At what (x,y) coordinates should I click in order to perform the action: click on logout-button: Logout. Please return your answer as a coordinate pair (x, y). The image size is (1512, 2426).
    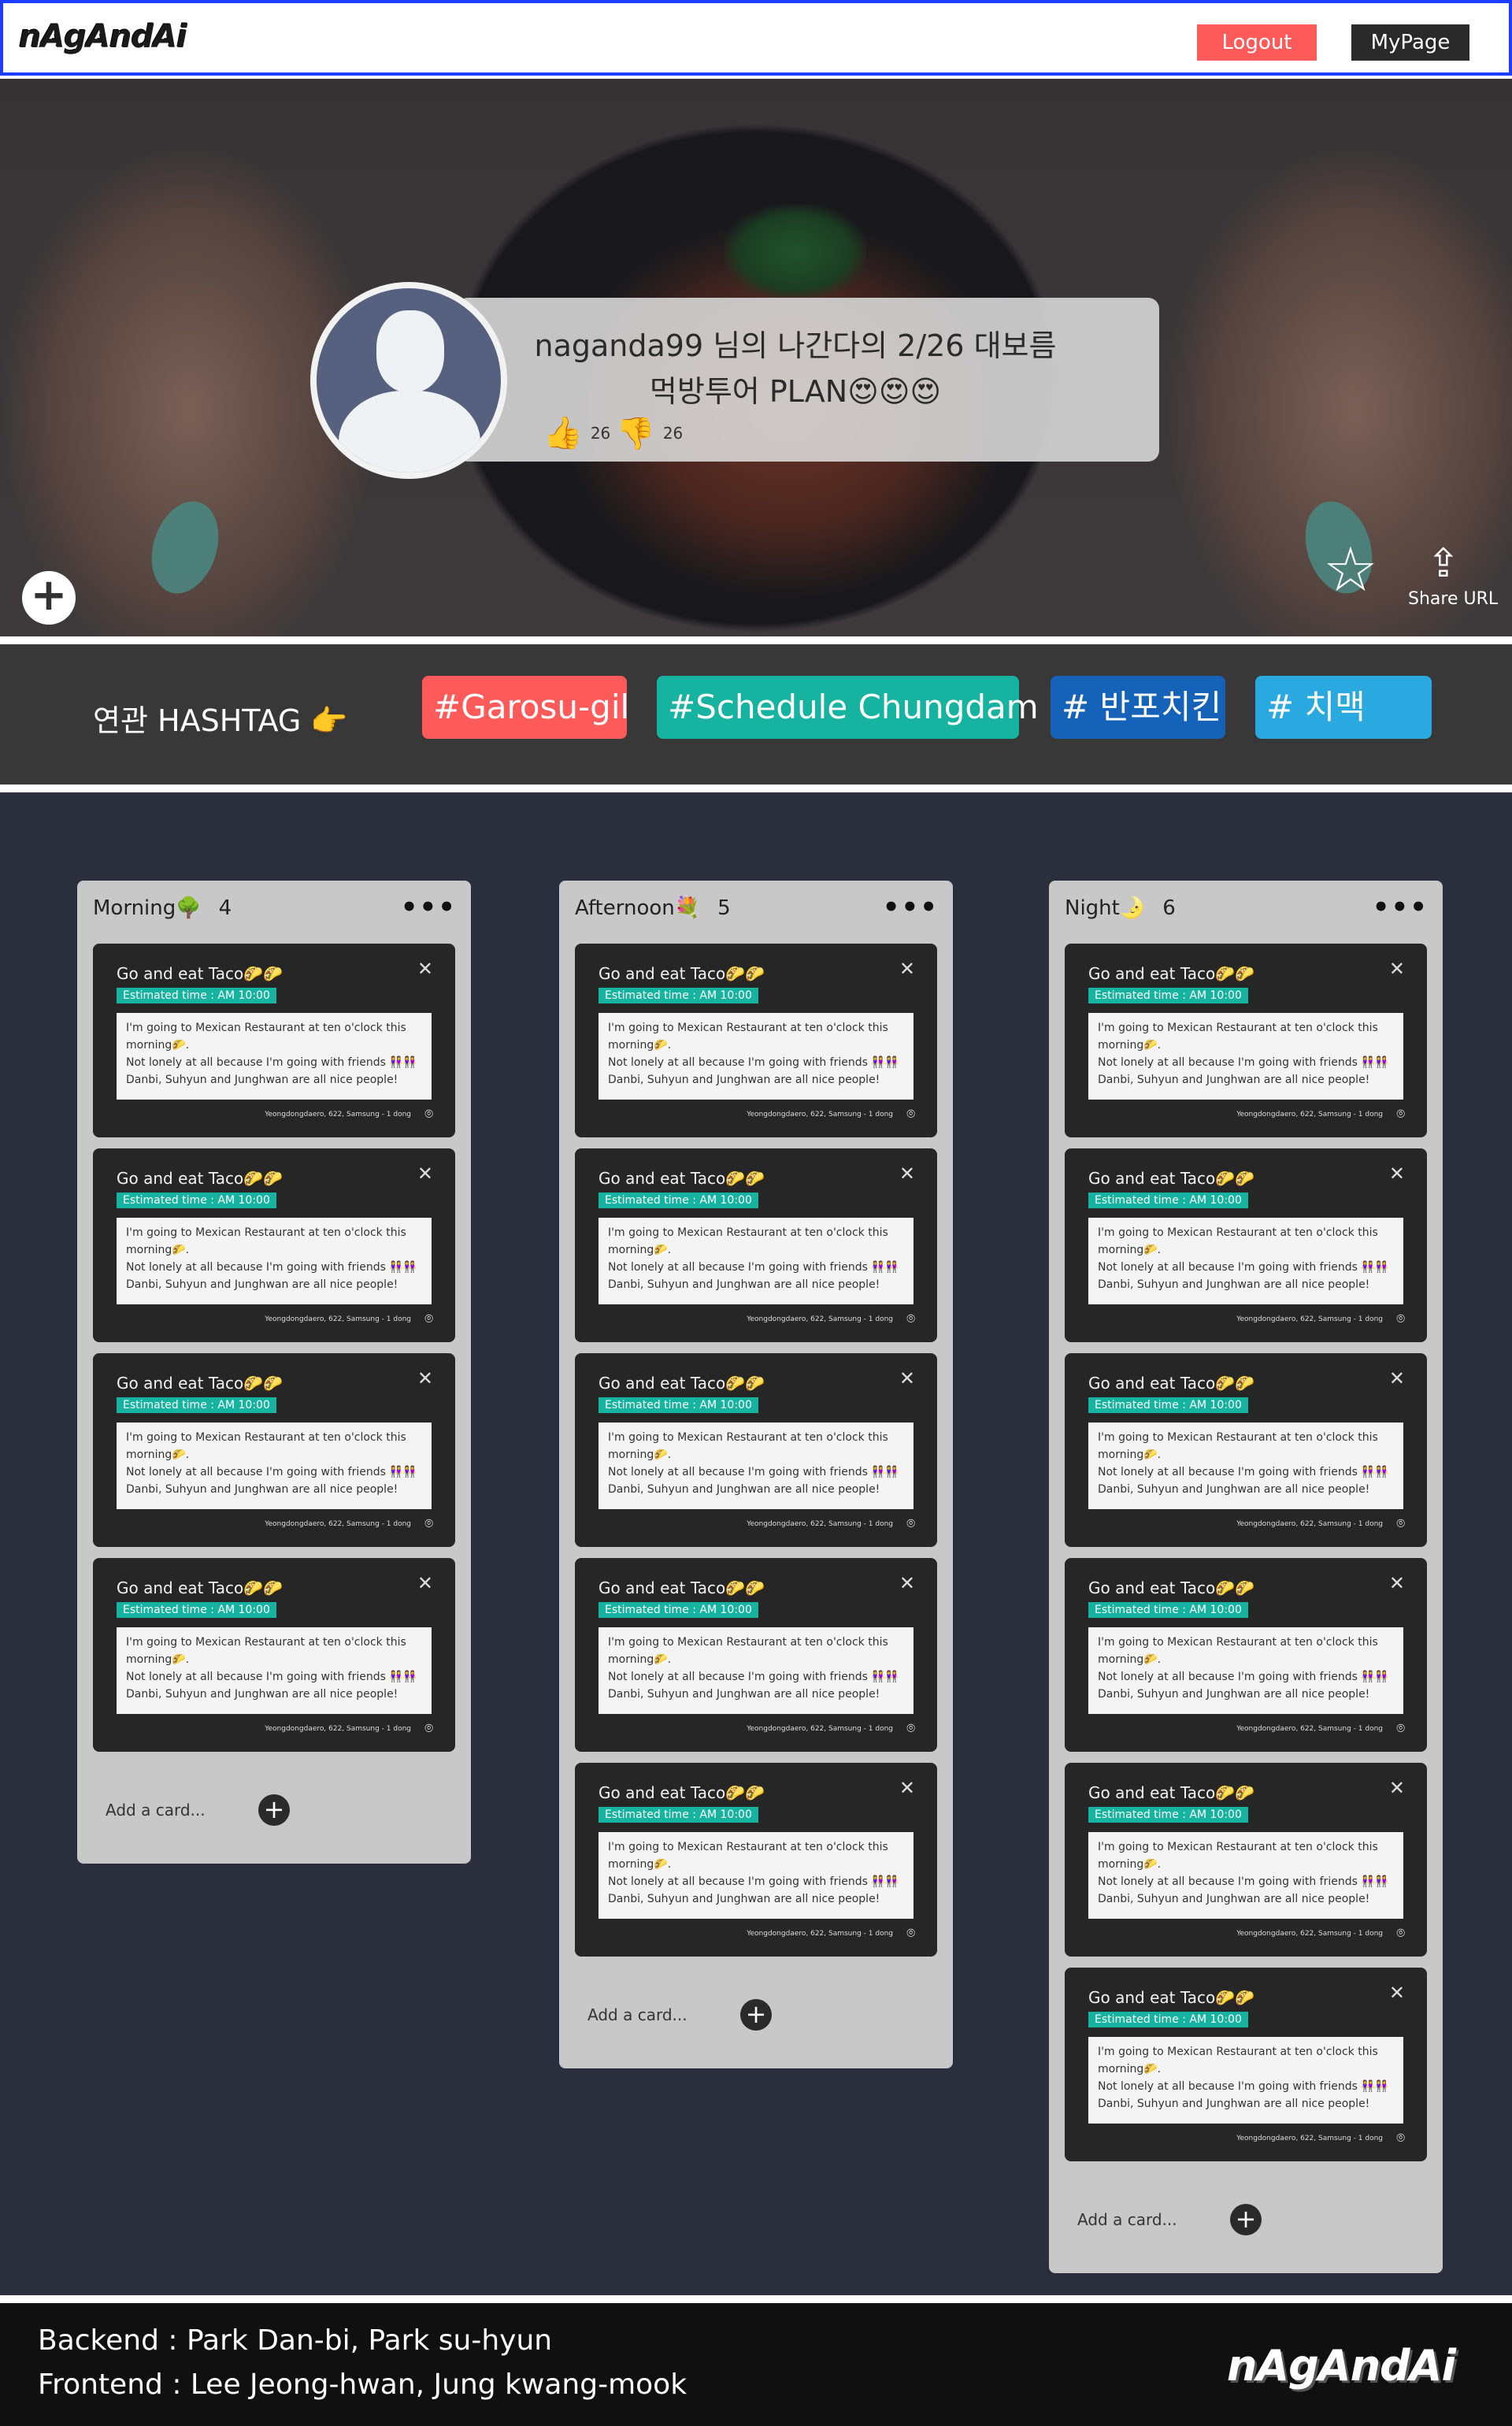
    Looking at the image, I should click on (1257, 42).